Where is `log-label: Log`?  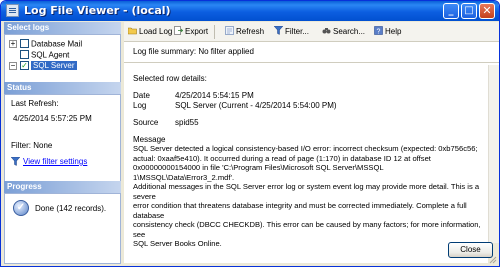 log-label: Log is located at coordinates (140, 105).